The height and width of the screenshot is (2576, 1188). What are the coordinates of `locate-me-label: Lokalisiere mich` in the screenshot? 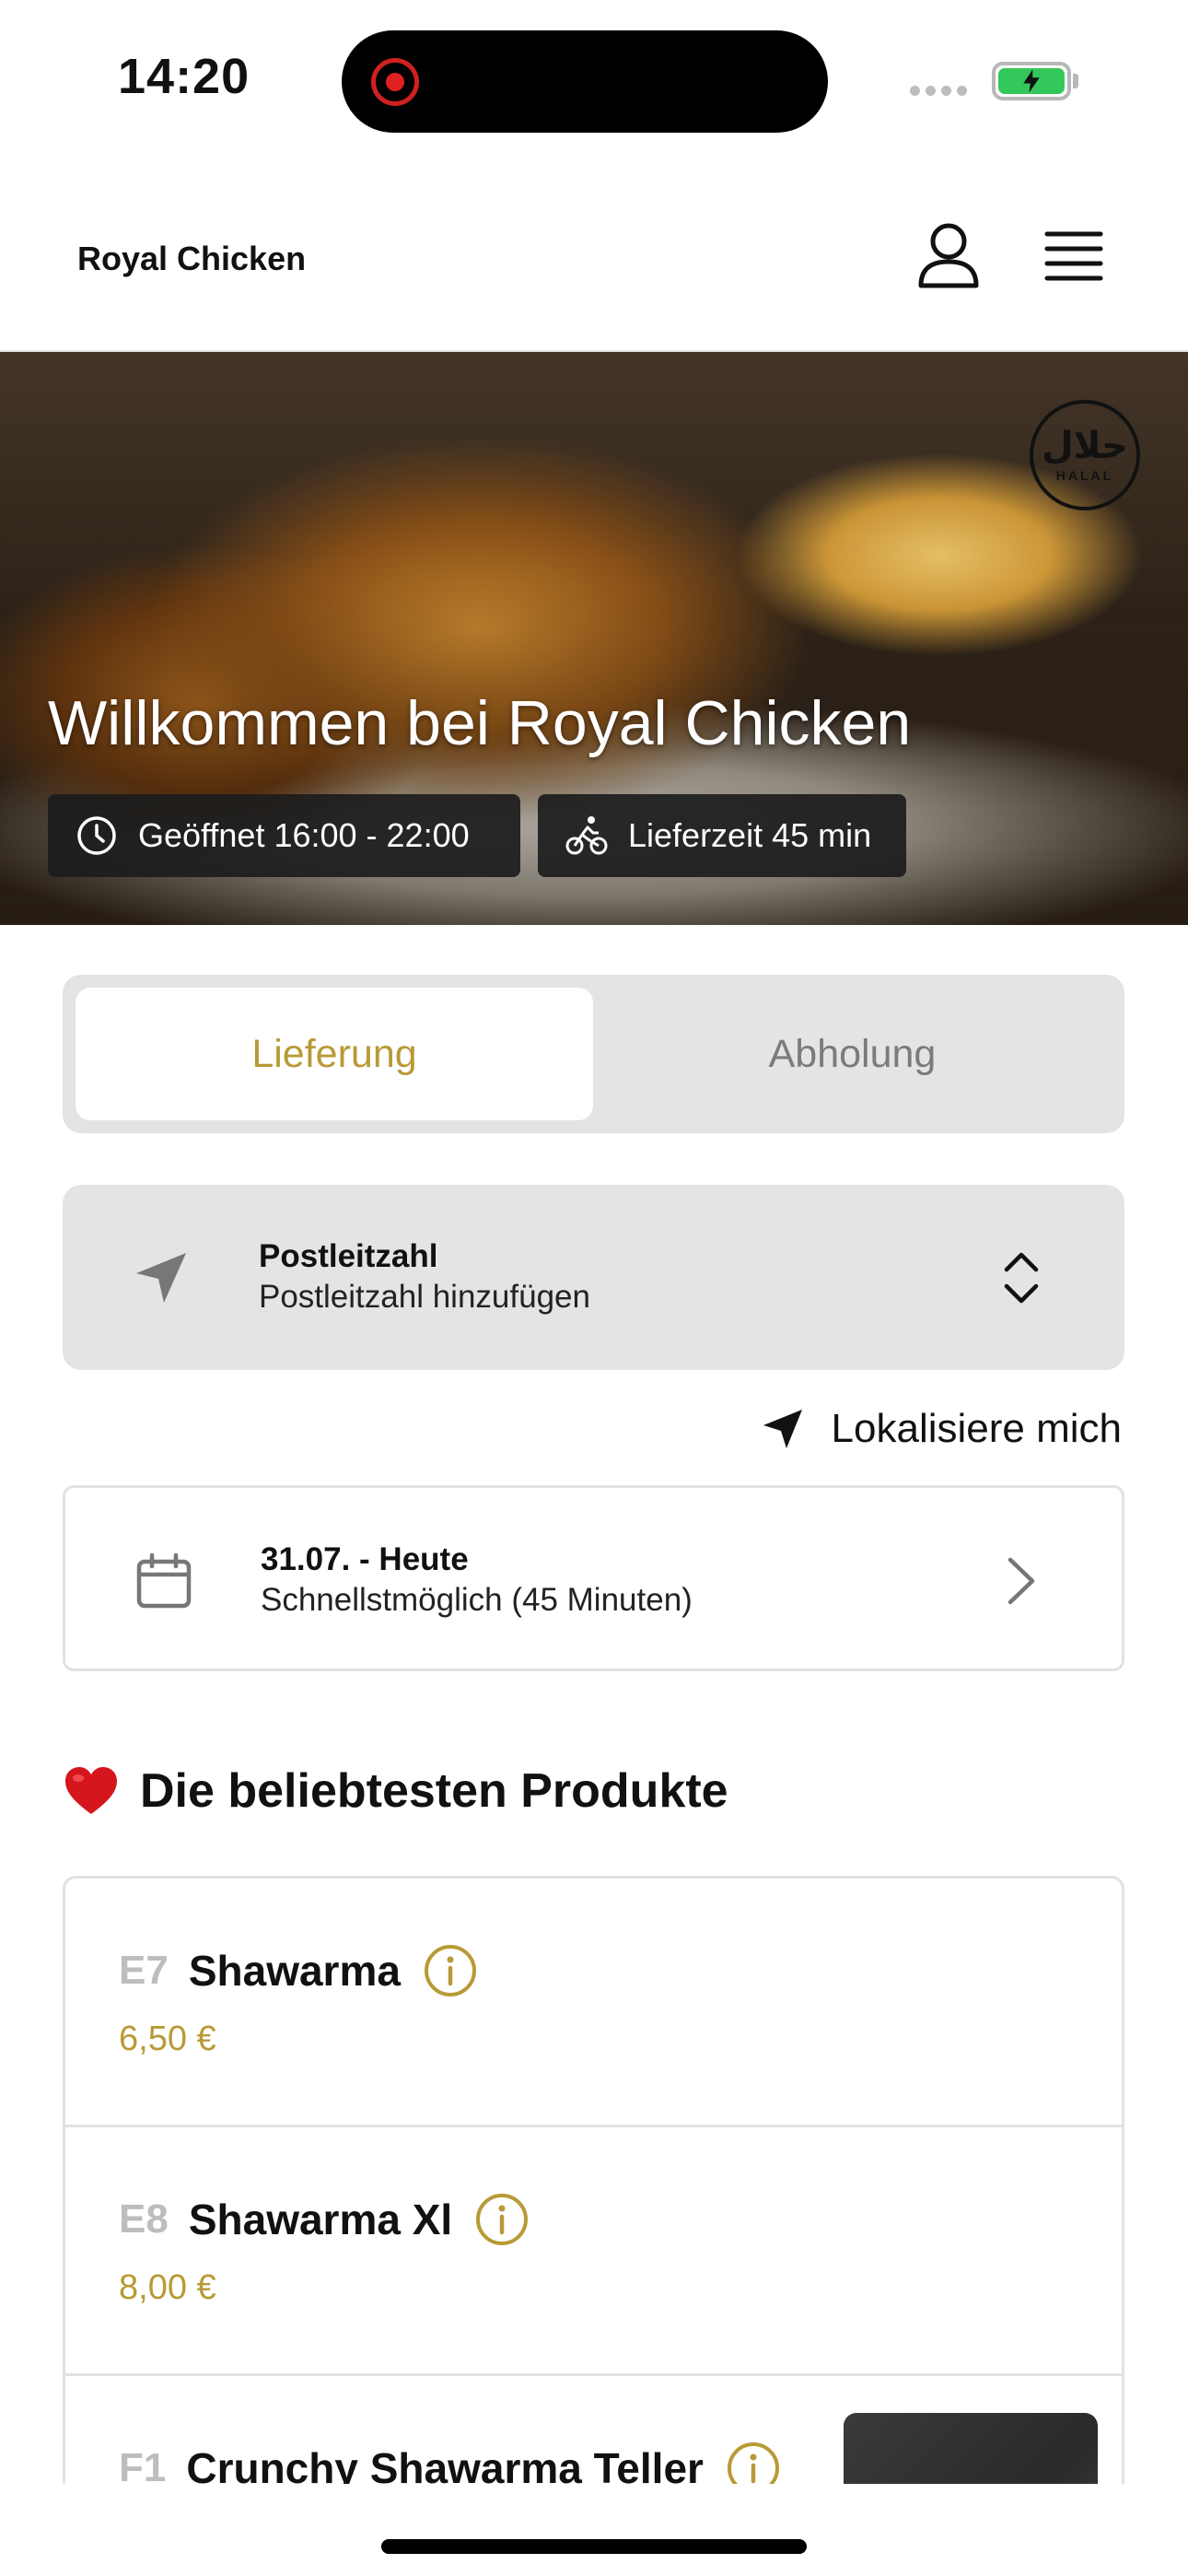 It's located at (976, 1428).